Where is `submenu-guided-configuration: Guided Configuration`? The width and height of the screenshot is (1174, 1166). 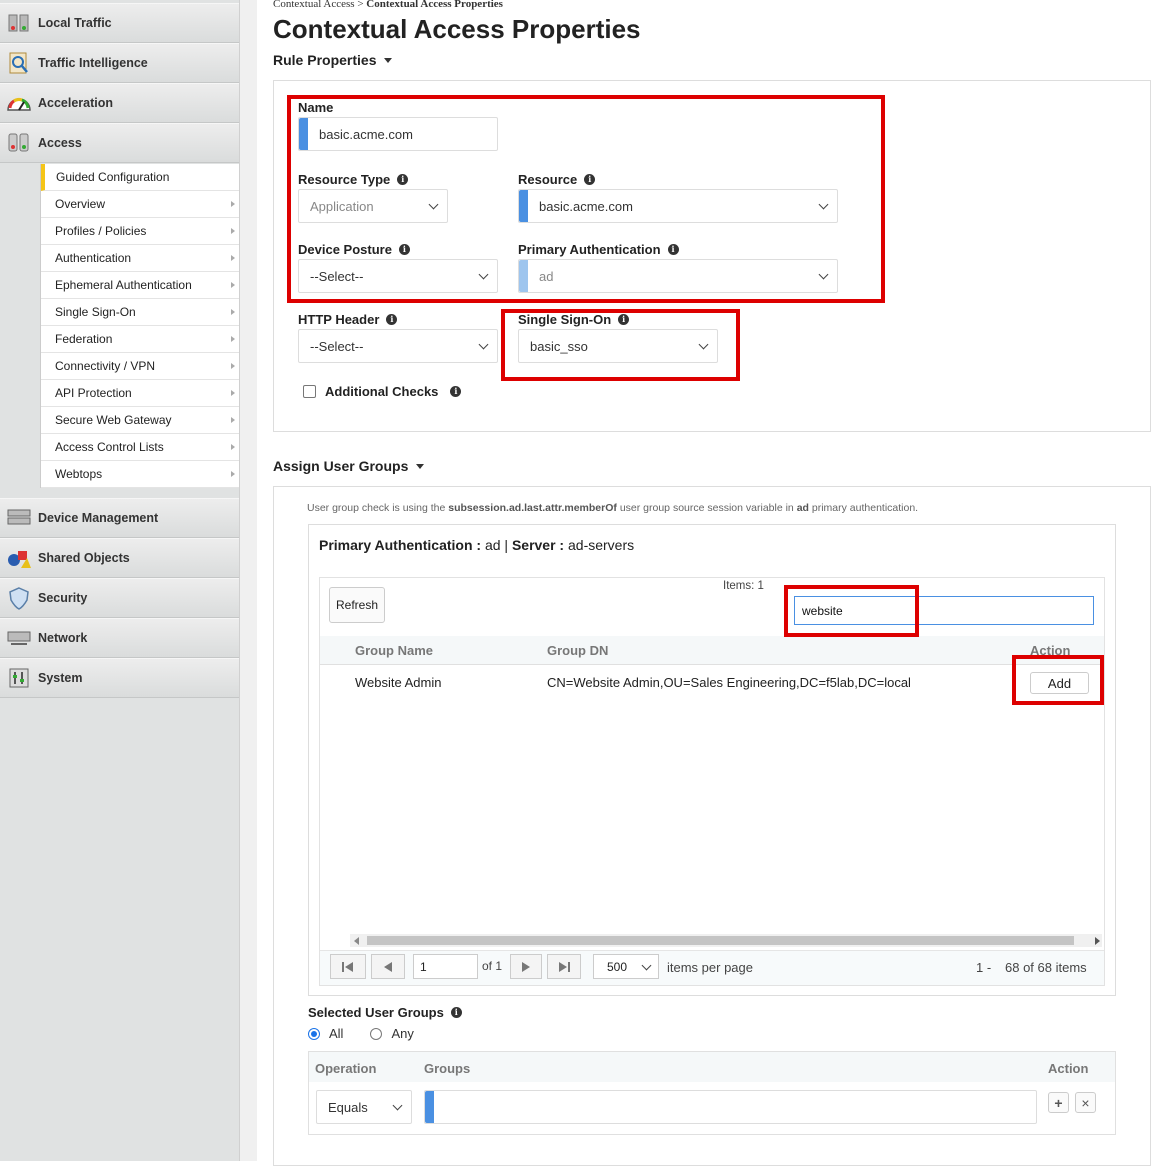 submenu-guided-configuration: Guided Configuration is located at coordinates (140, 177).